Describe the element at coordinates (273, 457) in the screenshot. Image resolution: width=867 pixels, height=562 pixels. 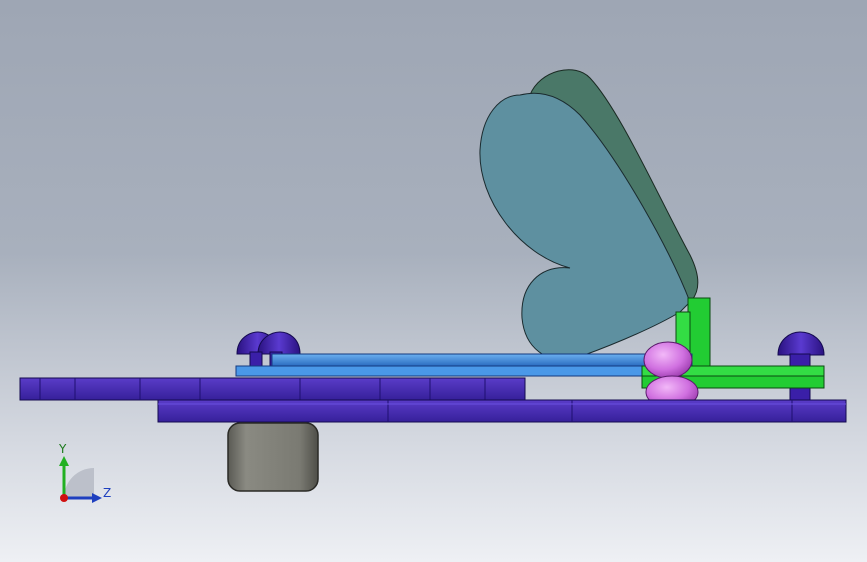
I see `motor-block` at that location.